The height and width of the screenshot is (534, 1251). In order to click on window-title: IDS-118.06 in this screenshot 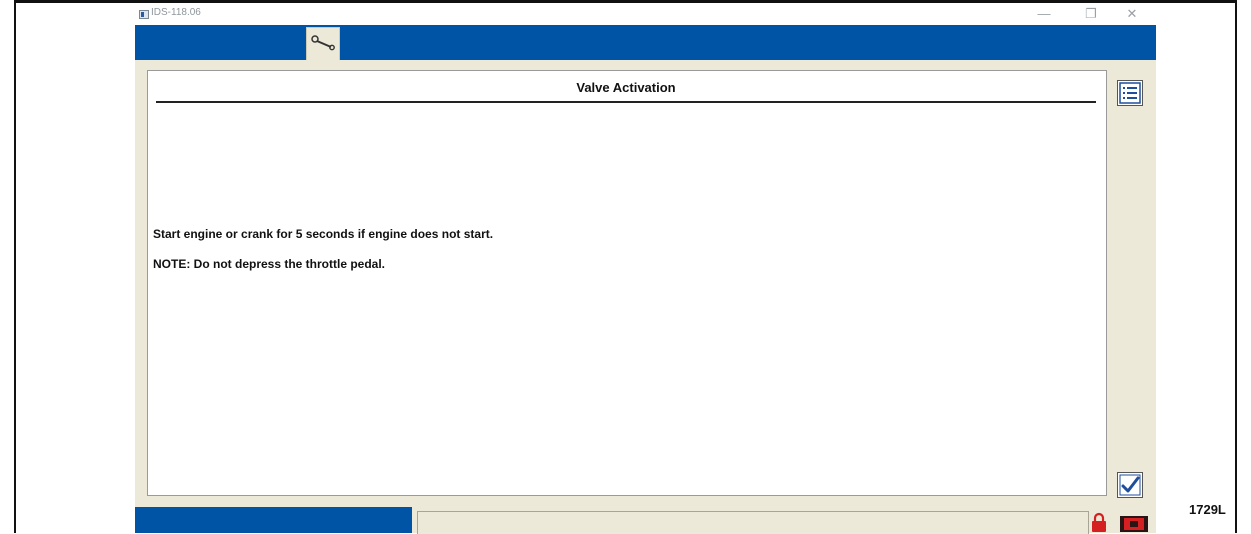, I will do `click(176, 12)`.